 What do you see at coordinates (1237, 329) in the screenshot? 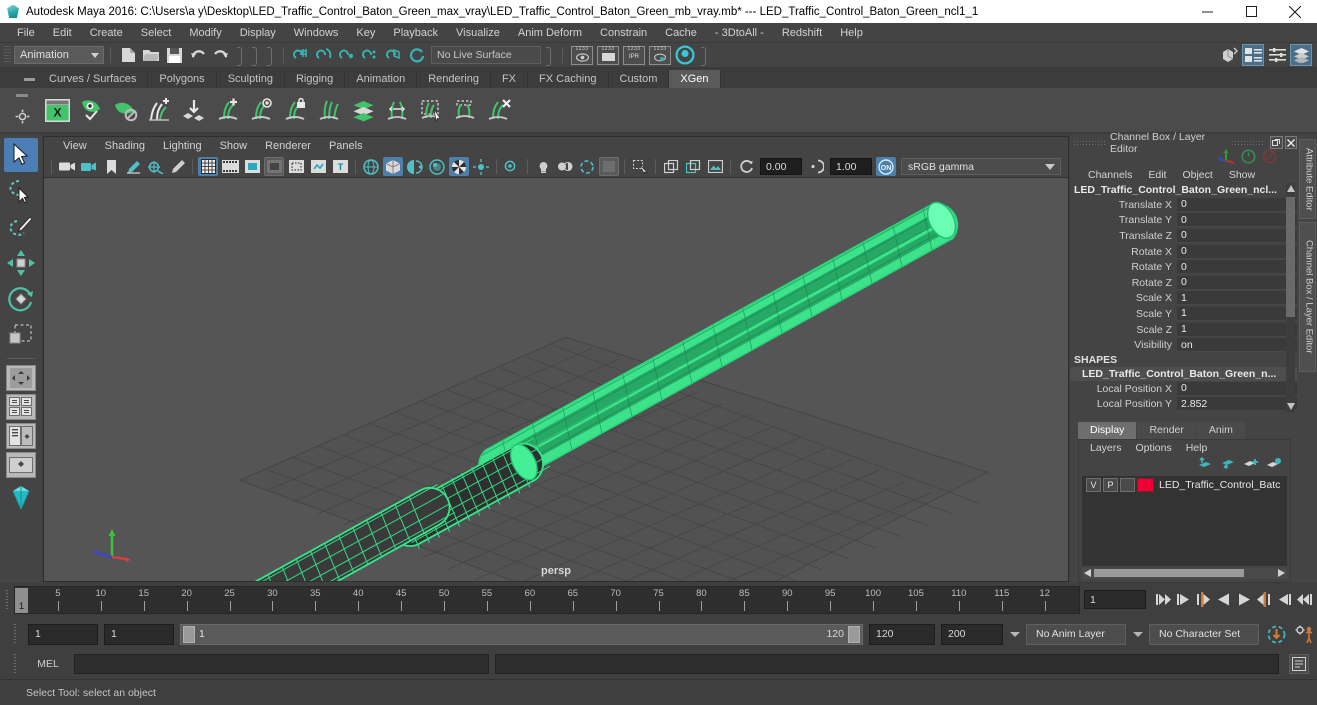
I see `attribute-value: 1` at bounding box center [1237, 329].